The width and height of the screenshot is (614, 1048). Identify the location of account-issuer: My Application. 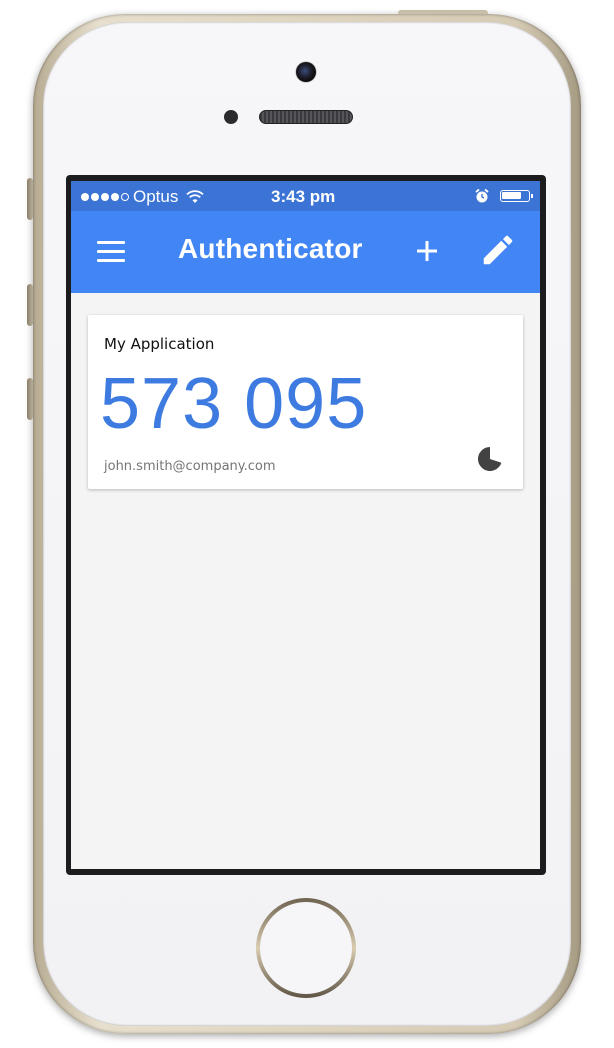
(159, 344).